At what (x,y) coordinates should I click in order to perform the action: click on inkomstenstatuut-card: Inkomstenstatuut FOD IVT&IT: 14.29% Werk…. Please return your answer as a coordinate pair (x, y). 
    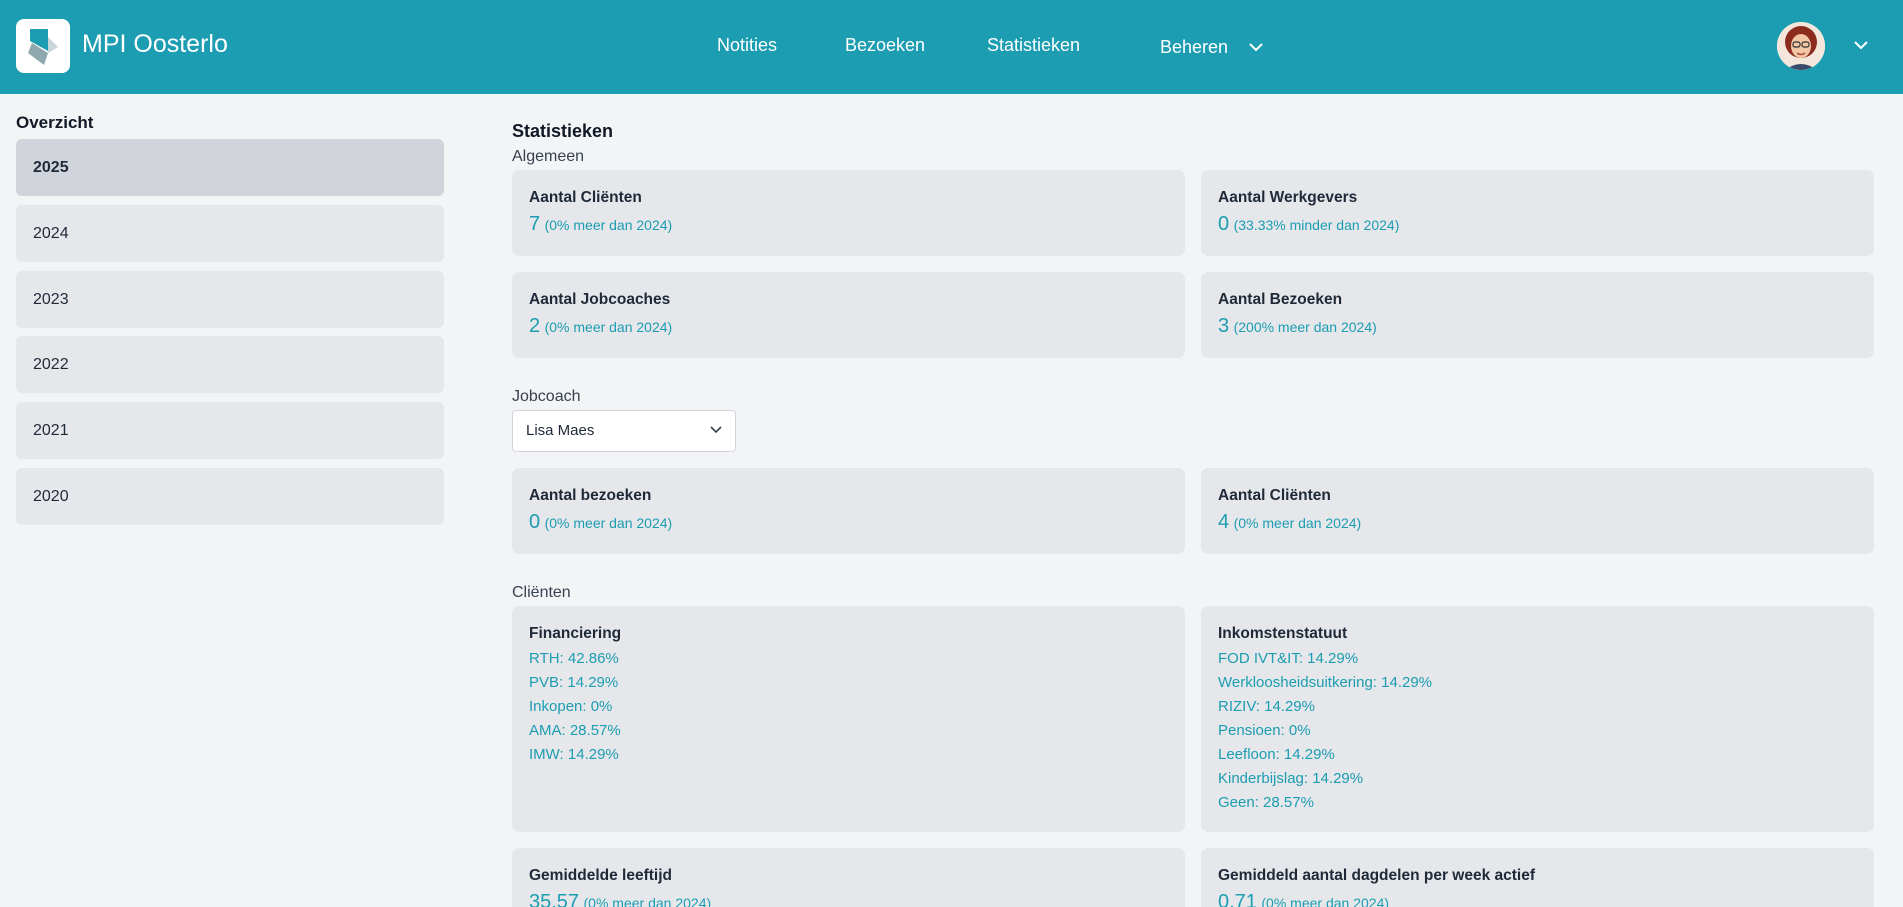
    Looking at the image, I should click on (1537, 719).